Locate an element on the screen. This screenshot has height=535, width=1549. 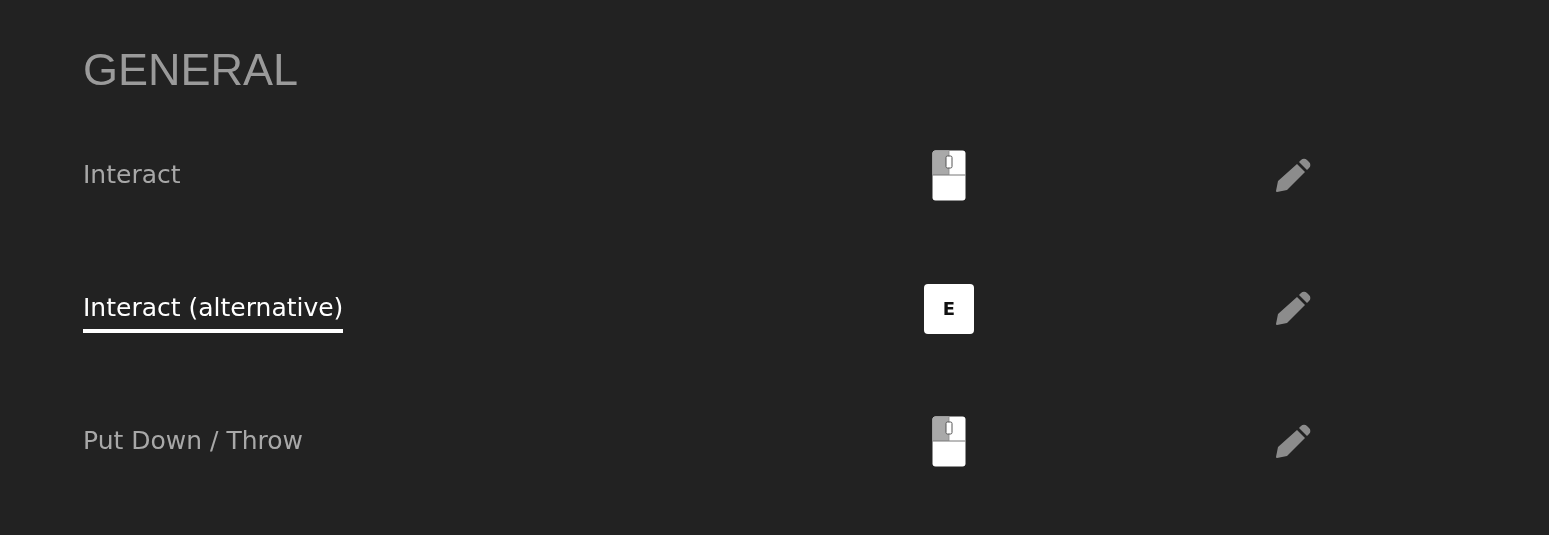
binding-label: Interact (alternative) is located at coordinates (213, 312).